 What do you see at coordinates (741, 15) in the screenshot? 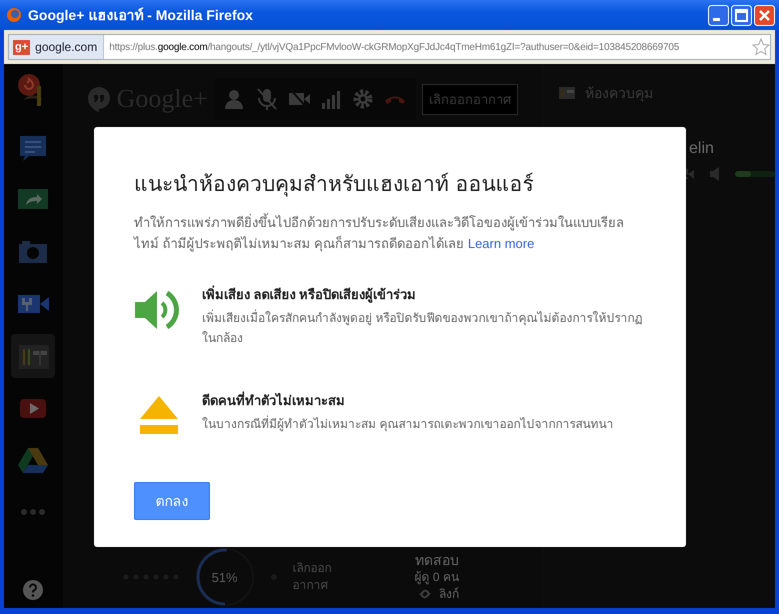
I see `maximize-button` at bounding box center [741, 15].